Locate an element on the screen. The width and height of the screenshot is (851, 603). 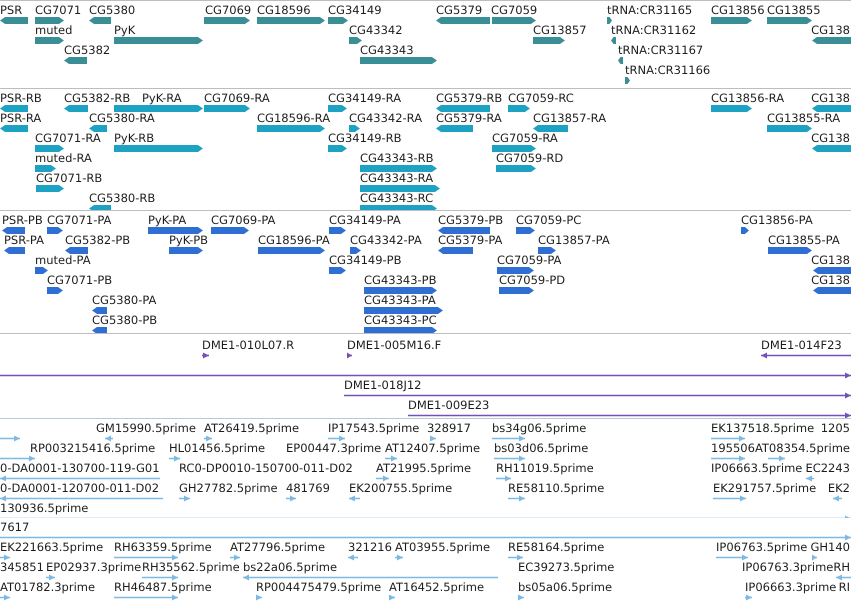
feature-label: AT26419.5prime is located at coordinates (252, 428).